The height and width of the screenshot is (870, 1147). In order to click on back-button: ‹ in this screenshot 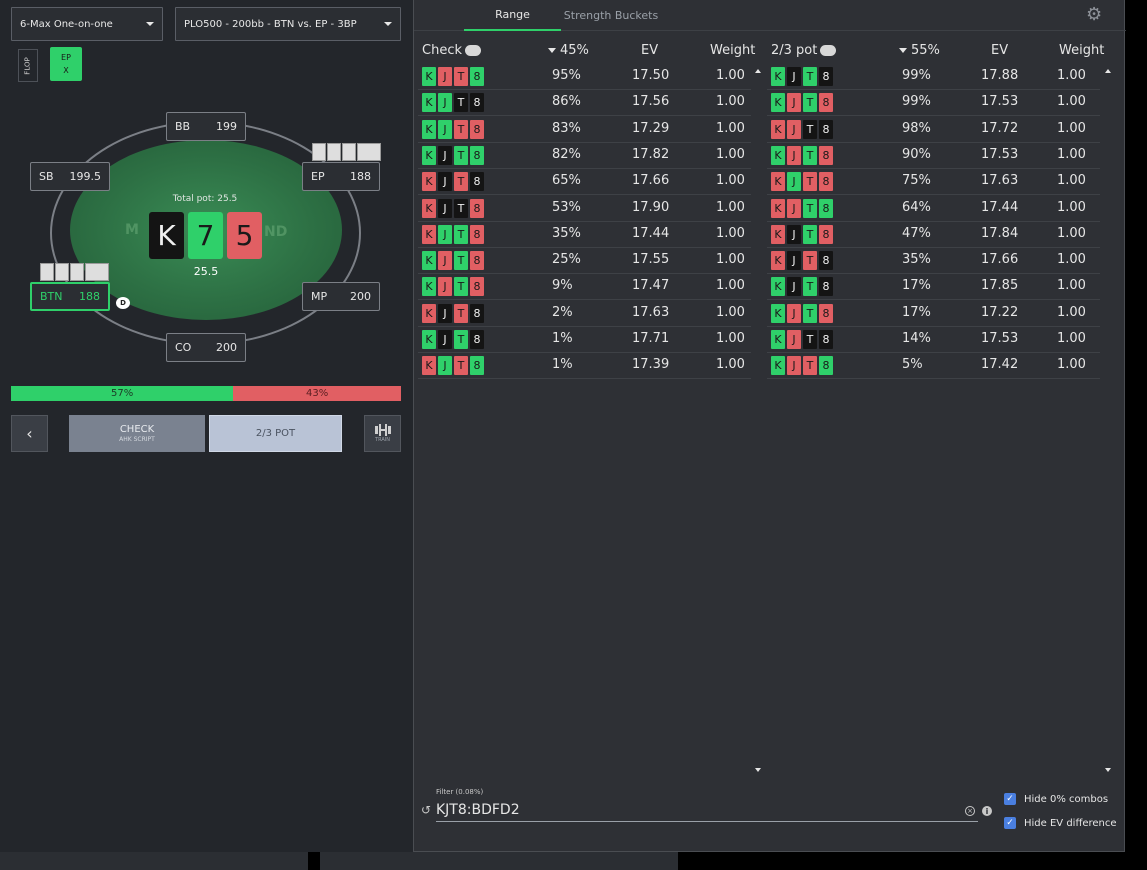, I will do `click(29, 433)`.